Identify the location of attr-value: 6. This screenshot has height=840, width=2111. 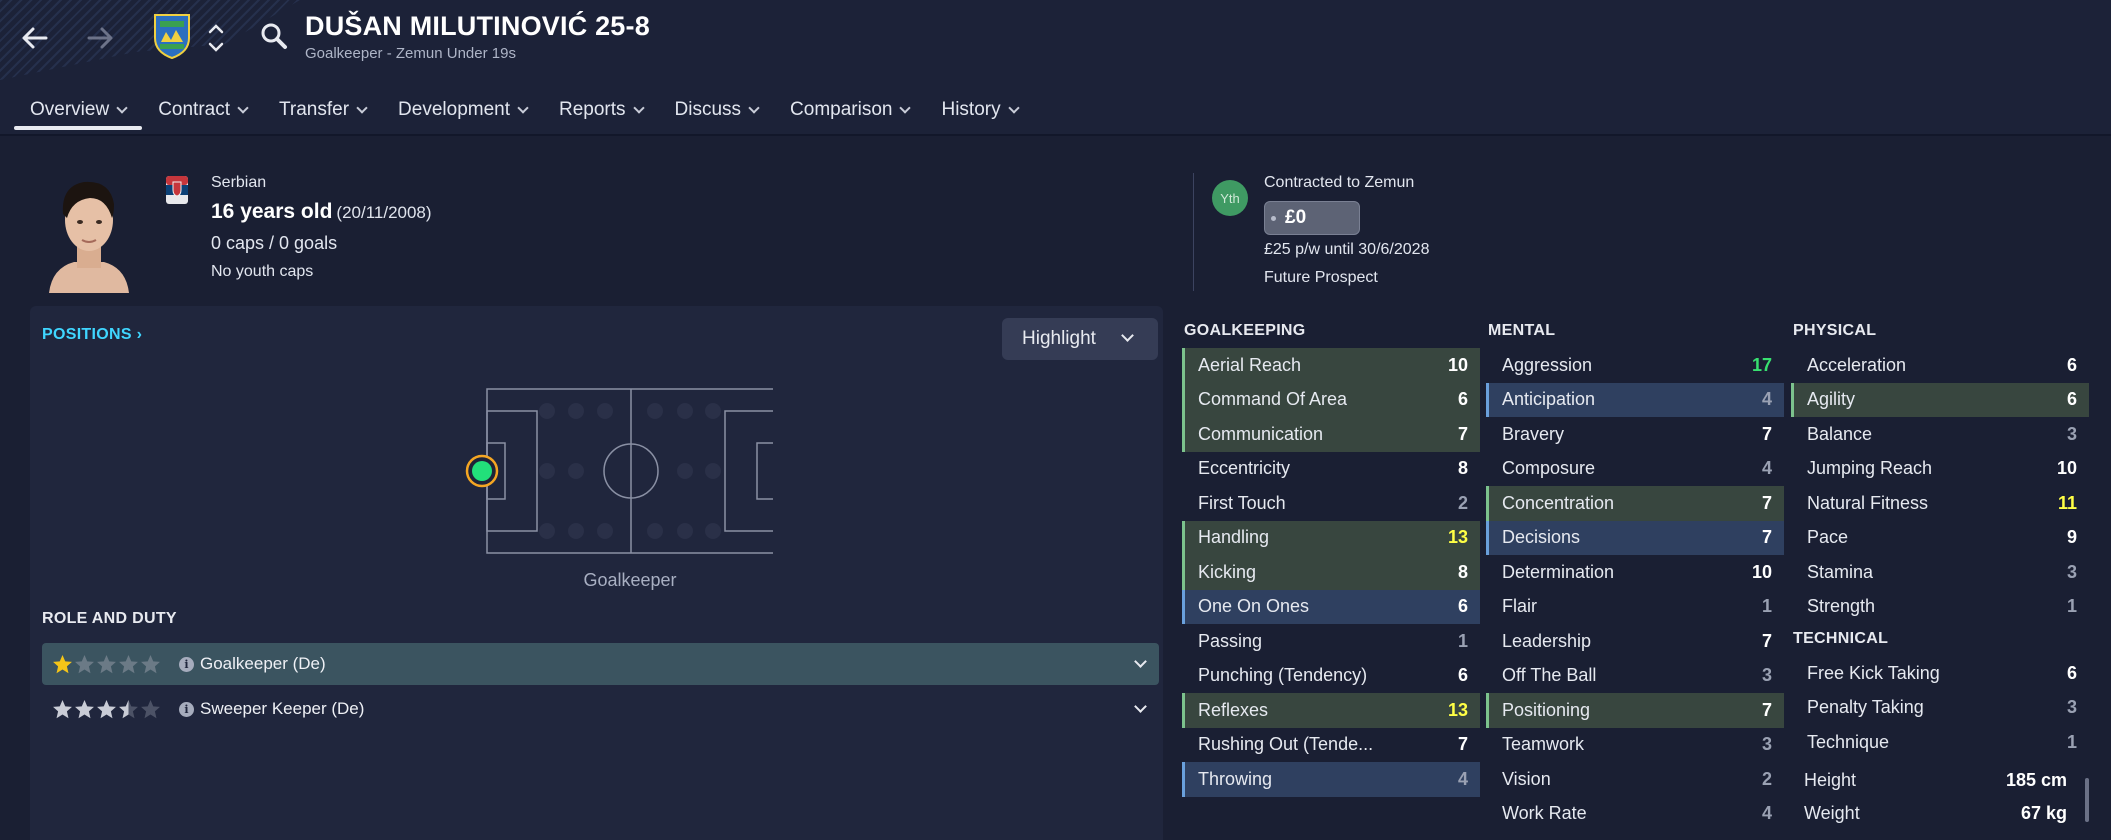
(1462, 399).